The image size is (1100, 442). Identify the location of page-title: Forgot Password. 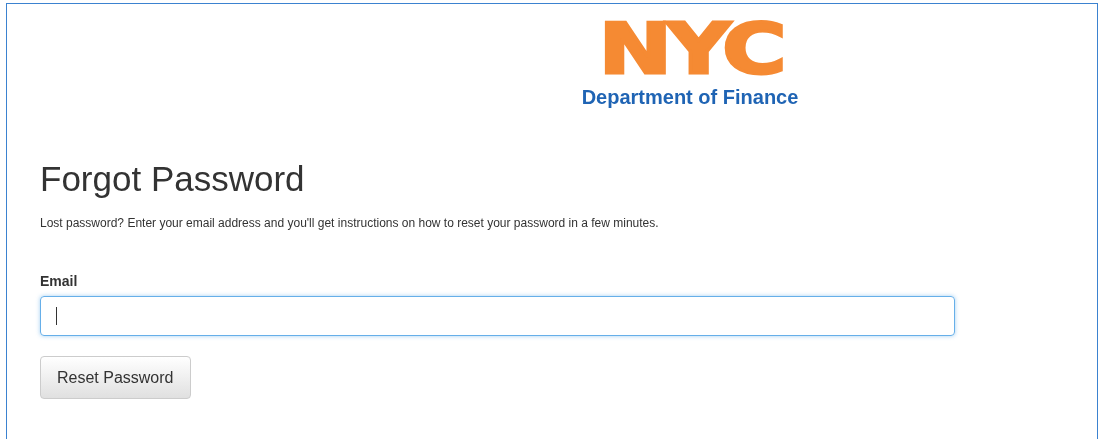
(172, 179).